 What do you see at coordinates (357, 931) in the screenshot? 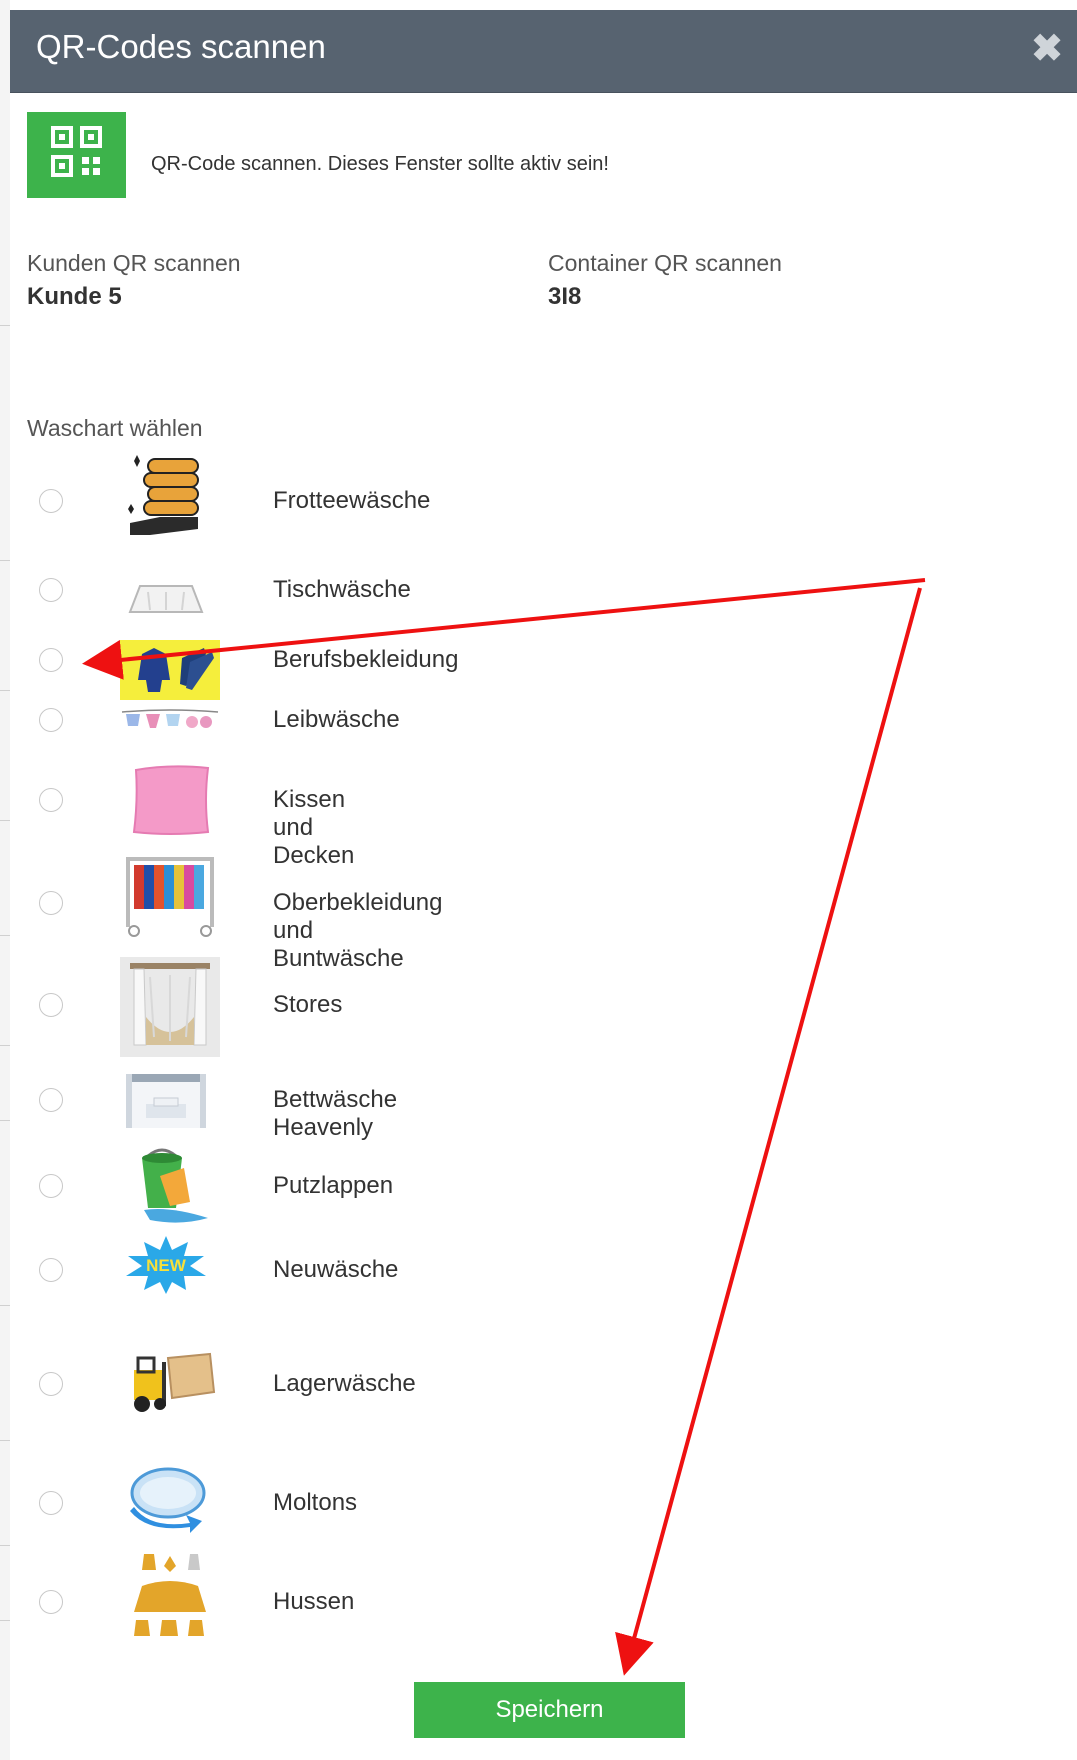
I see `wash-option-label: Oberbekleidung und Buntwäsche` at bounding box center [357, 931].